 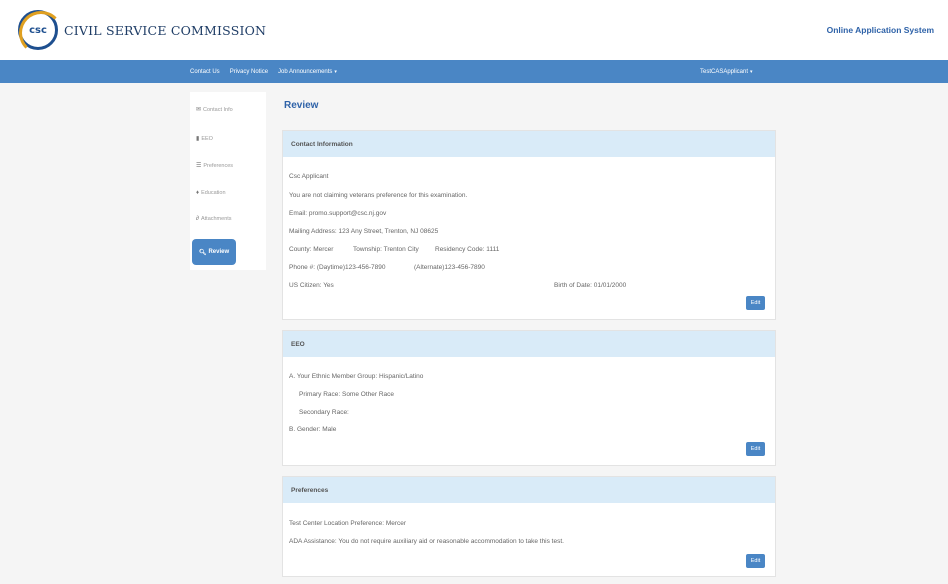 I want to click on panel-heading: Contact Information, so click(x=529, y=144).